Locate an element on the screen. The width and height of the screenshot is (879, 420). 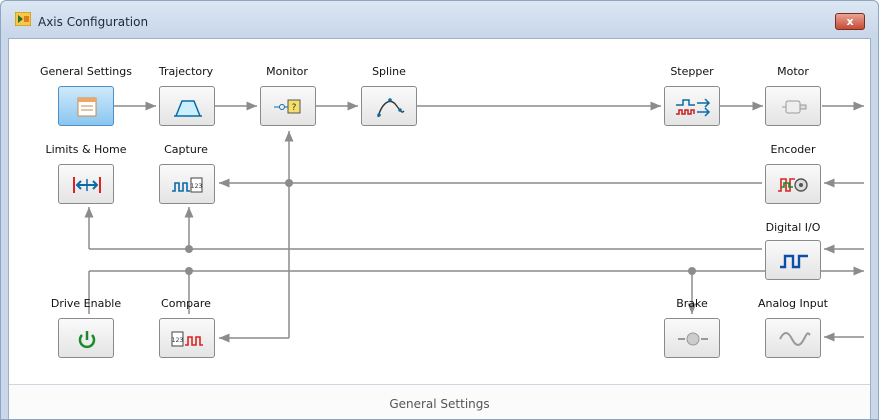
spline-button is located at coordinates (389, 106).